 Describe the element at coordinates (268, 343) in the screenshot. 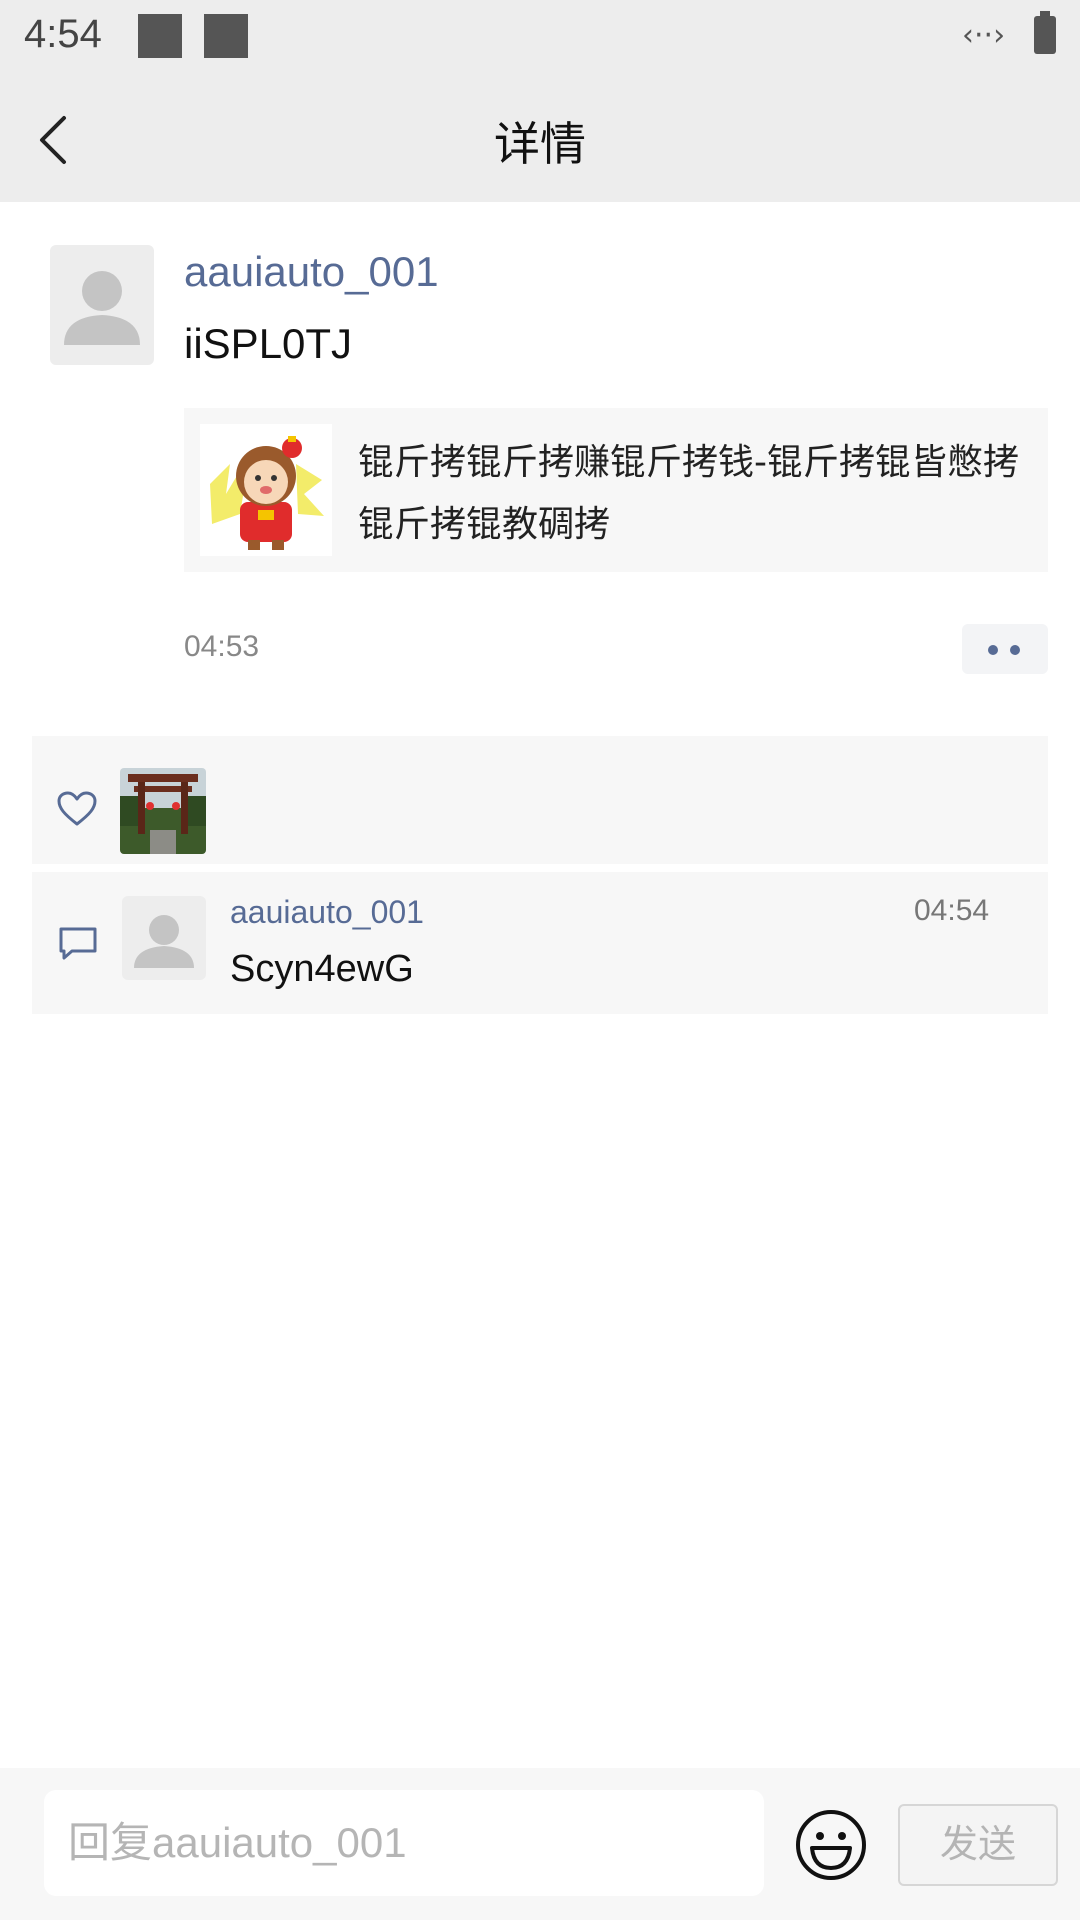

I see `post-text: iiSPL0TJ` at that location.